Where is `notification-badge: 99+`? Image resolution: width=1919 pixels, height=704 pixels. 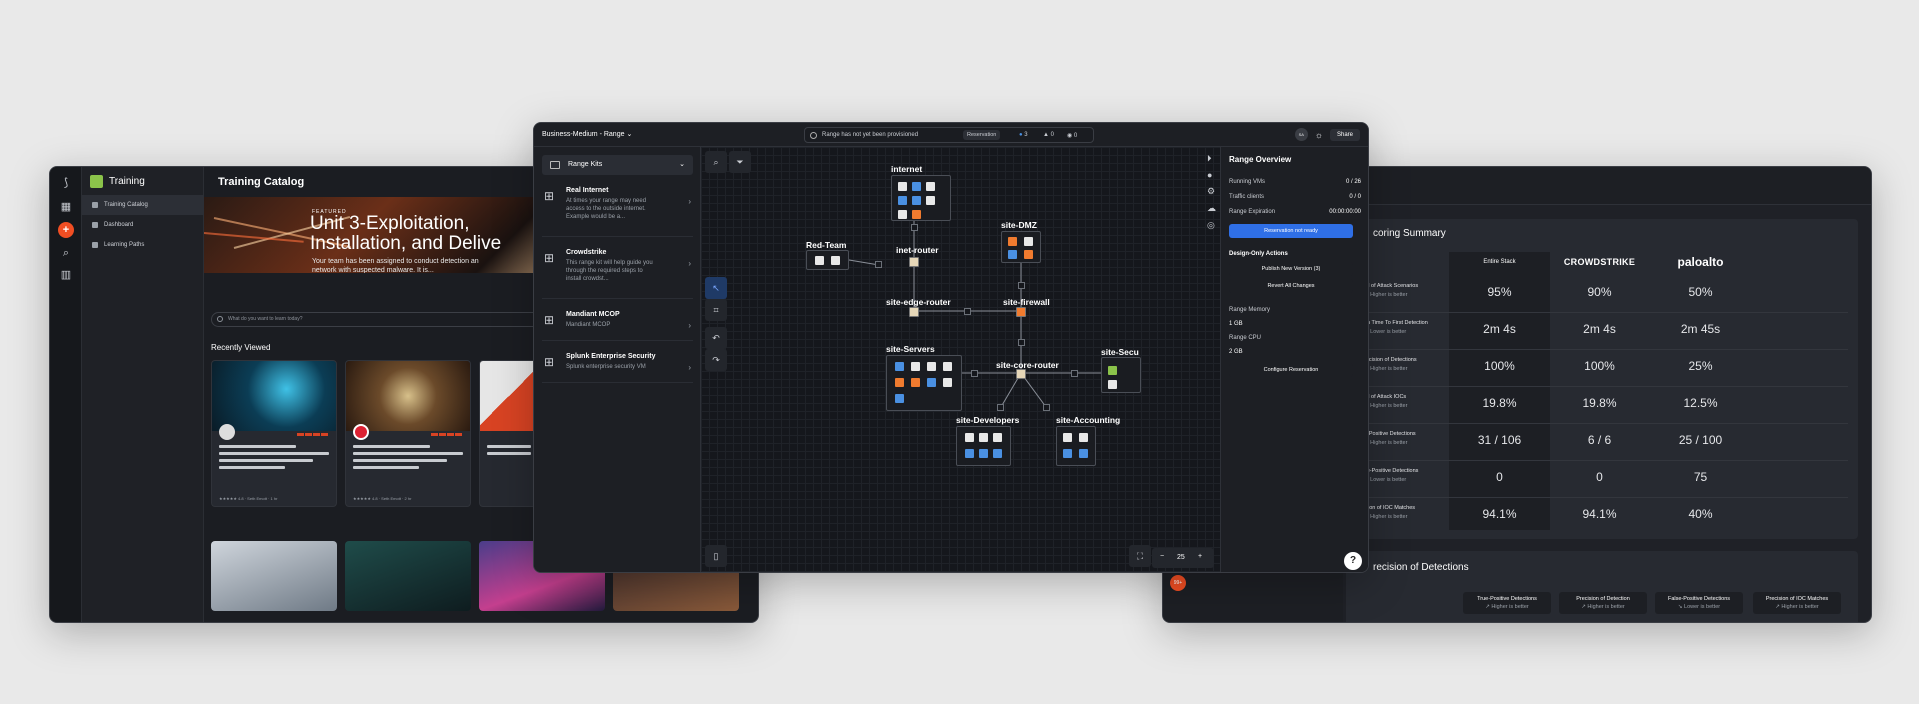
notification-badge: 99+ is located at coordinates (1178, 583).